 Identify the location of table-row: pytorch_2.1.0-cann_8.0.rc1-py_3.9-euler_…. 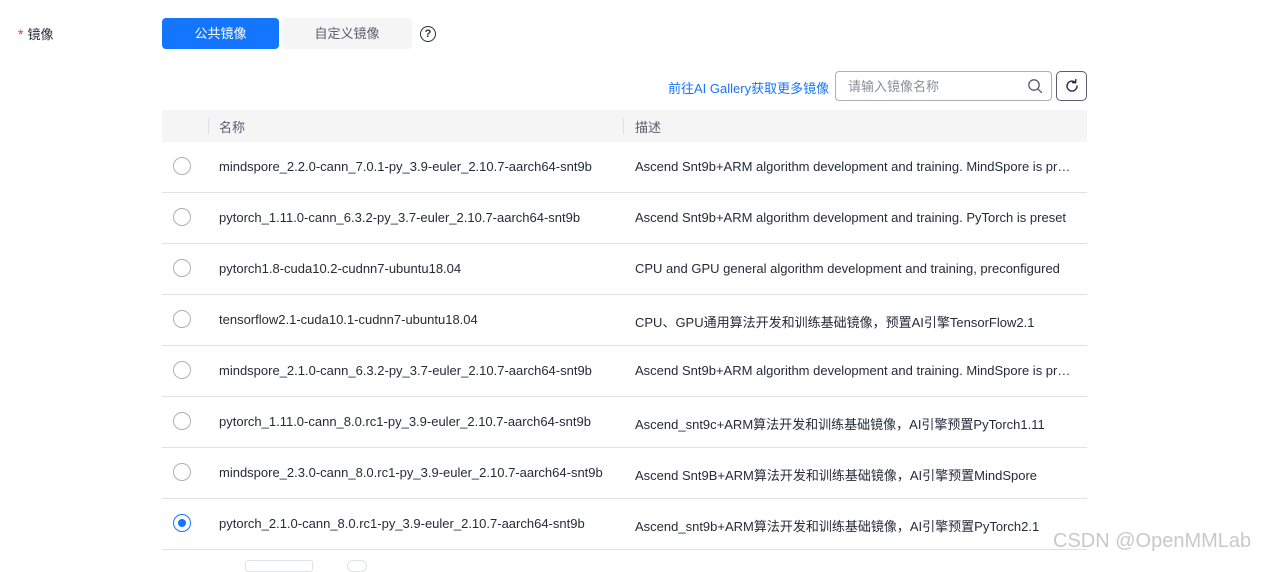
(624, 524).